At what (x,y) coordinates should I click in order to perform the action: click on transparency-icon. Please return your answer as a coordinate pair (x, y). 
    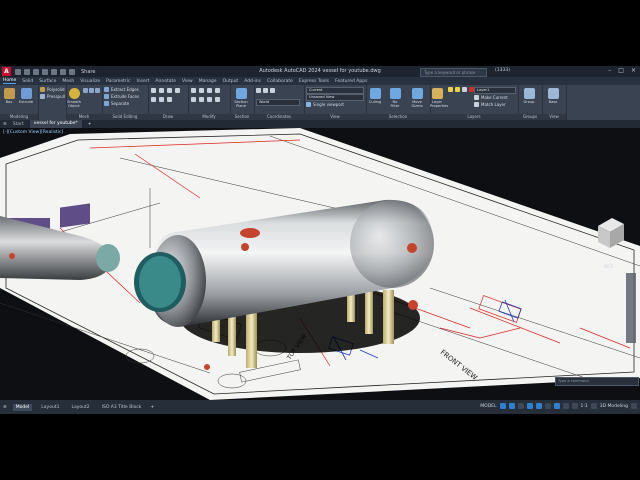
    Looking at the image, I should click on (565, 406).